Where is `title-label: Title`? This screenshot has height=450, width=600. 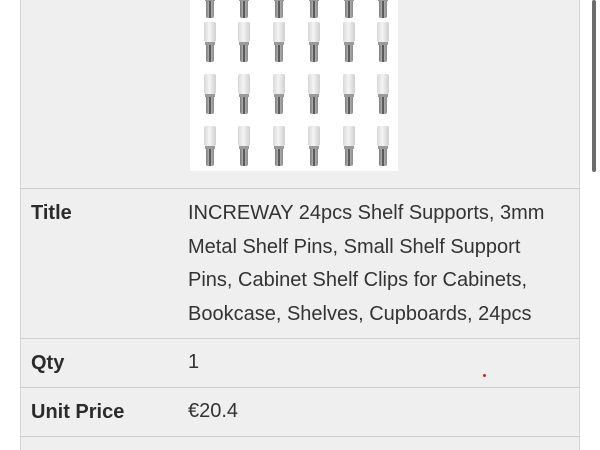 title-label: Title is located at coordinates (51, 213).